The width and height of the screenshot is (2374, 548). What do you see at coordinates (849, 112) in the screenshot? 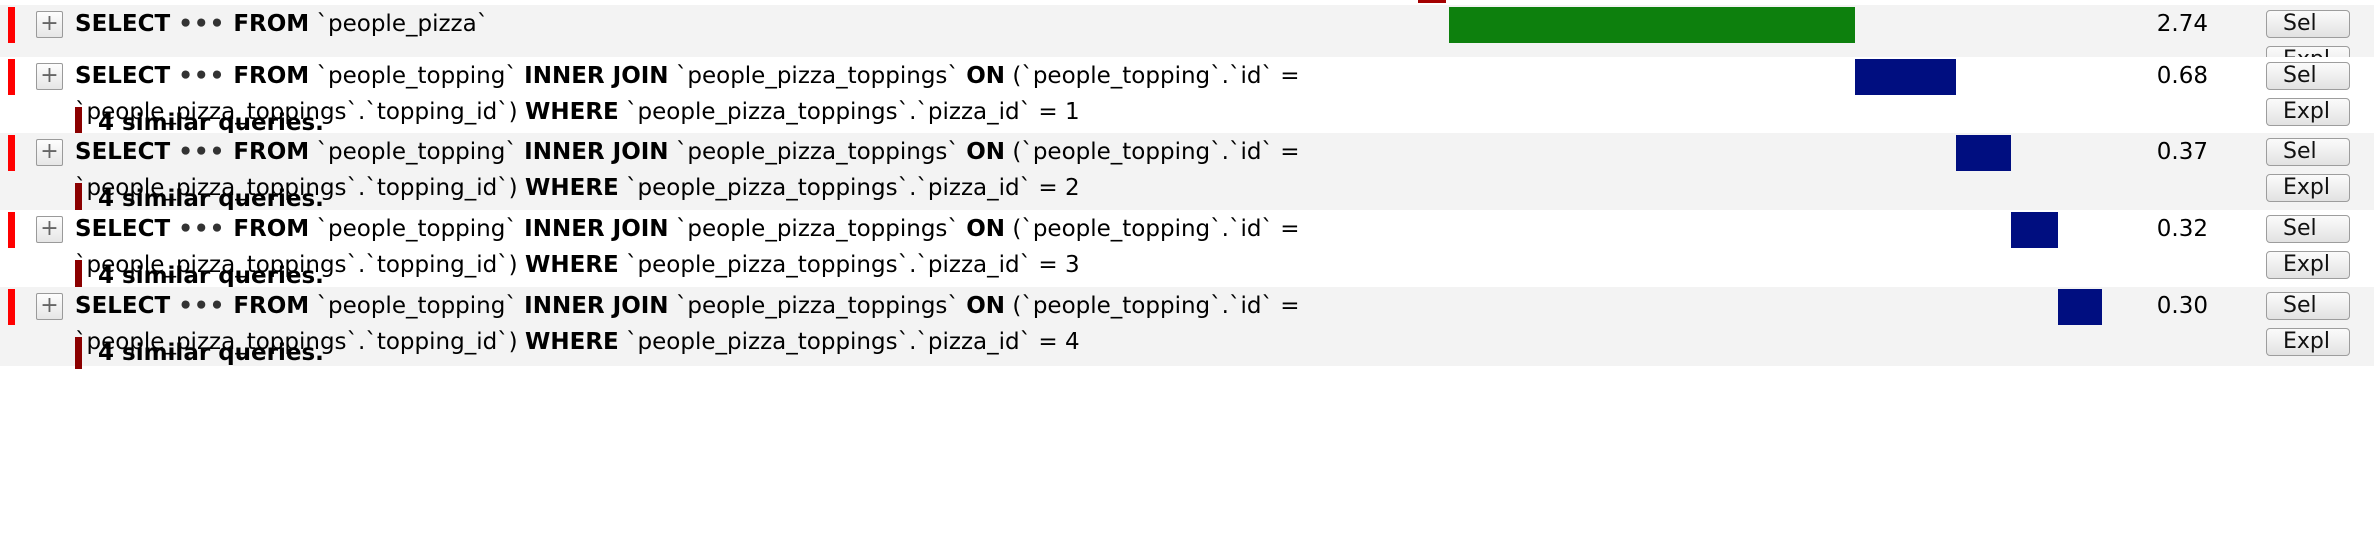
I see `sql-text: `people_pizza_toppings`.`pizza_id` = 1` at bounding box center [849, 112].